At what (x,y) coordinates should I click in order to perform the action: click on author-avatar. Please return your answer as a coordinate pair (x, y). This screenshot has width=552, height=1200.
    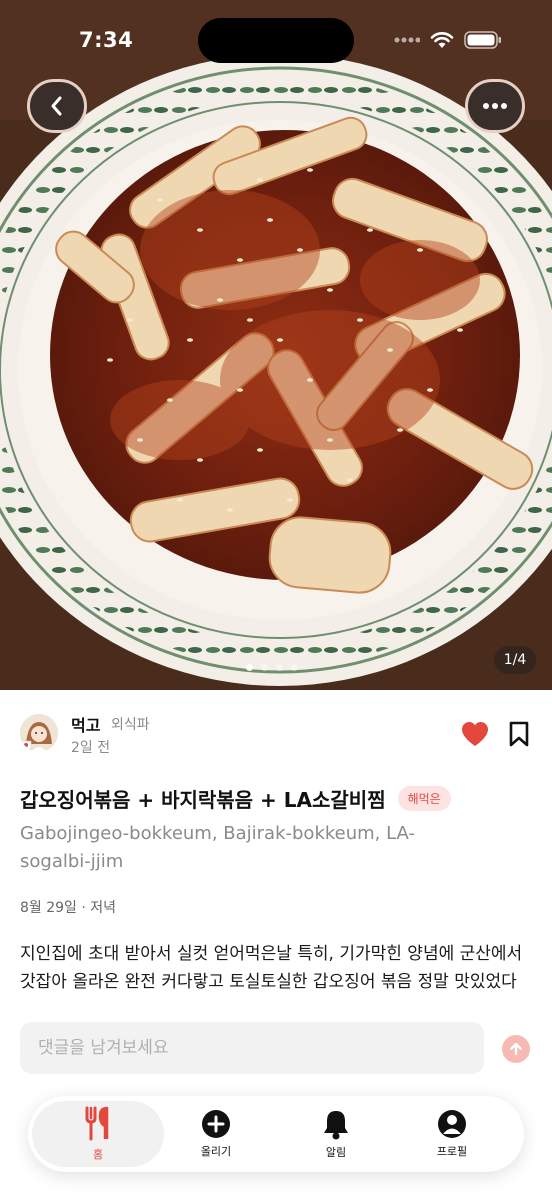
    Looking at the image, I should click on (39, 733).